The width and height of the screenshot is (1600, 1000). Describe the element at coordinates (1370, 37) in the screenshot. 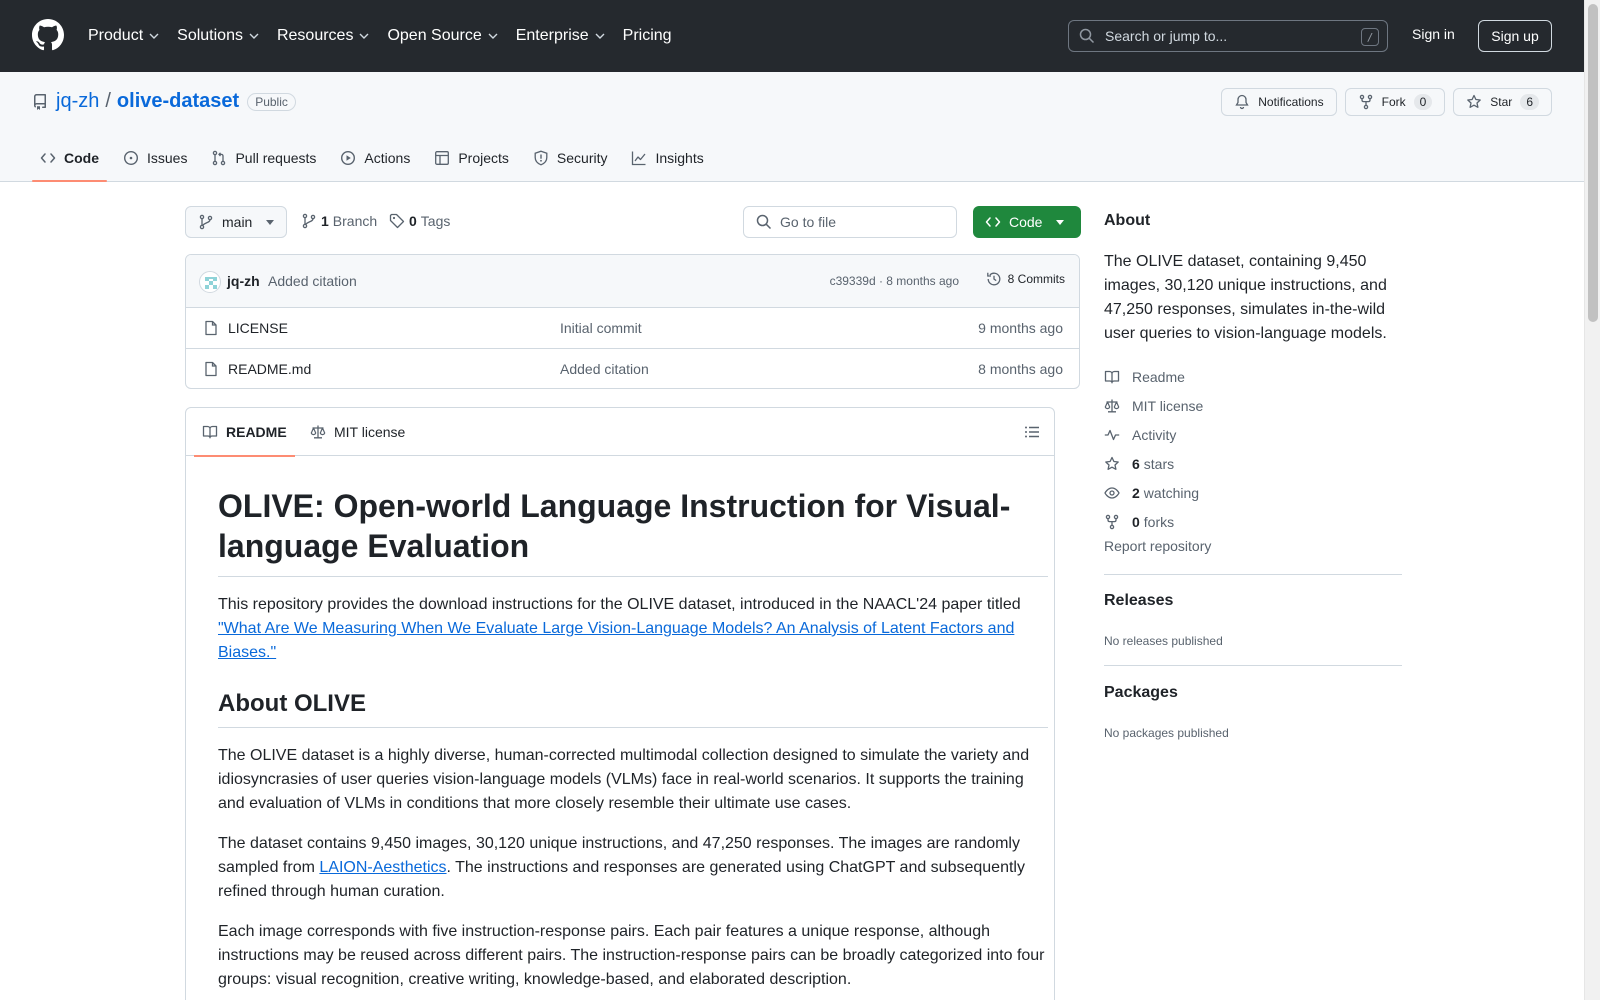

I see `search-shortcut-key: /` at that location.